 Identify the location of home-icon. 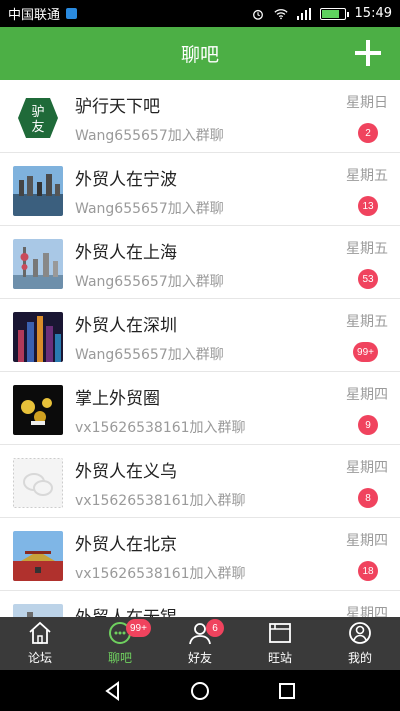
(40, 632).